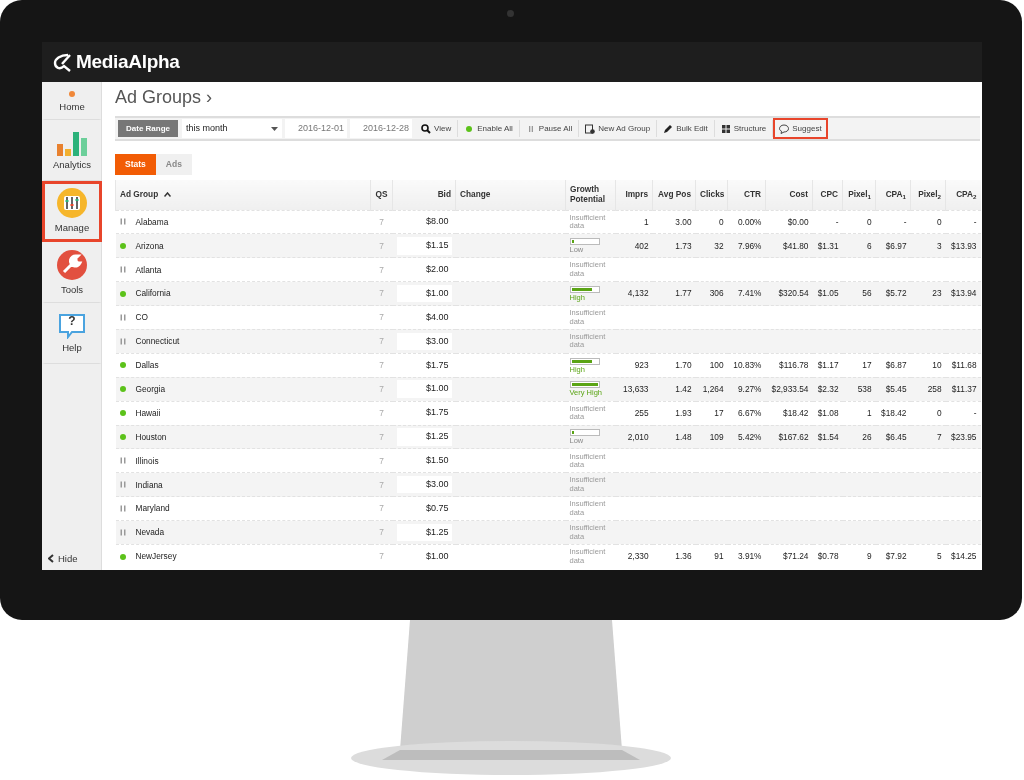 The width and height of the screenshot is (1024, 780). I want to click on sidebar-item: Manage, so click(72, 211).